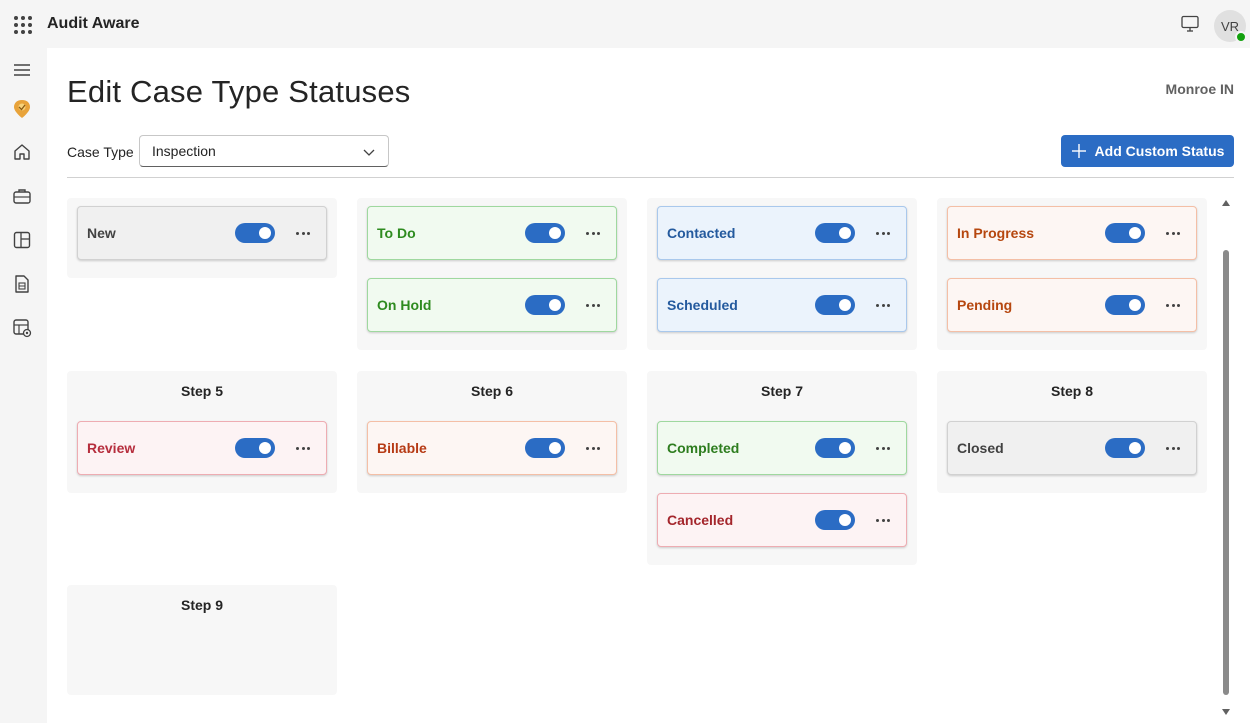 This screenshot has height=723, width=1250. What do you see at coordinates (239, 91) in the screenshot?
I see `page-title: Edit Case Type Statuses` at bounding box center [239, 91].